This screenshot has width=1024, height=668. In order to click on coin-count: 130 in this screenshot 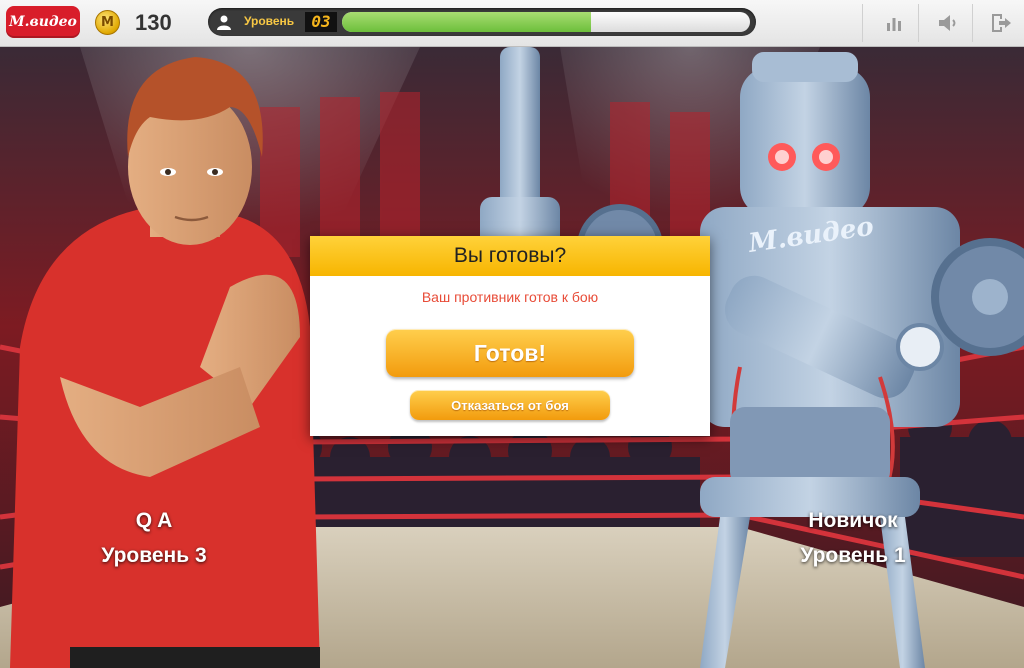, I will do `click(153, 22)`.